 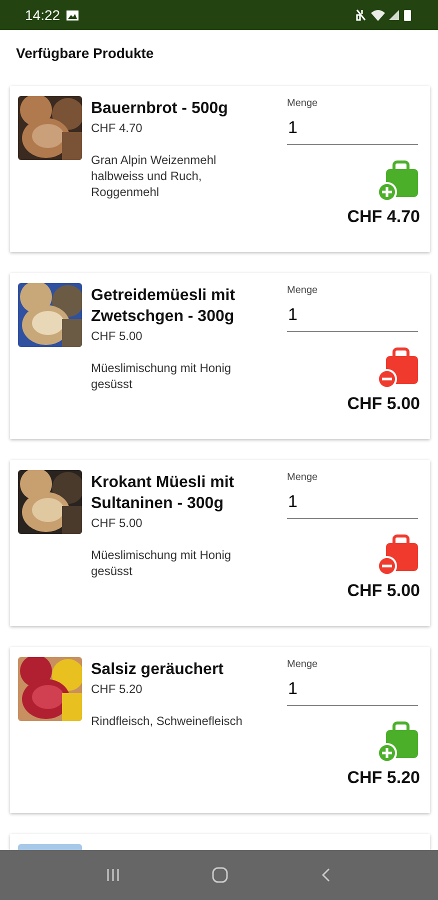 What do you see at coordinates (154, 176) in the screenshot?
I see `product-description: Gran Alpin Weizenmehl halbweiss und Ruch, Roggenmehl` at bounding box center [154, 176].